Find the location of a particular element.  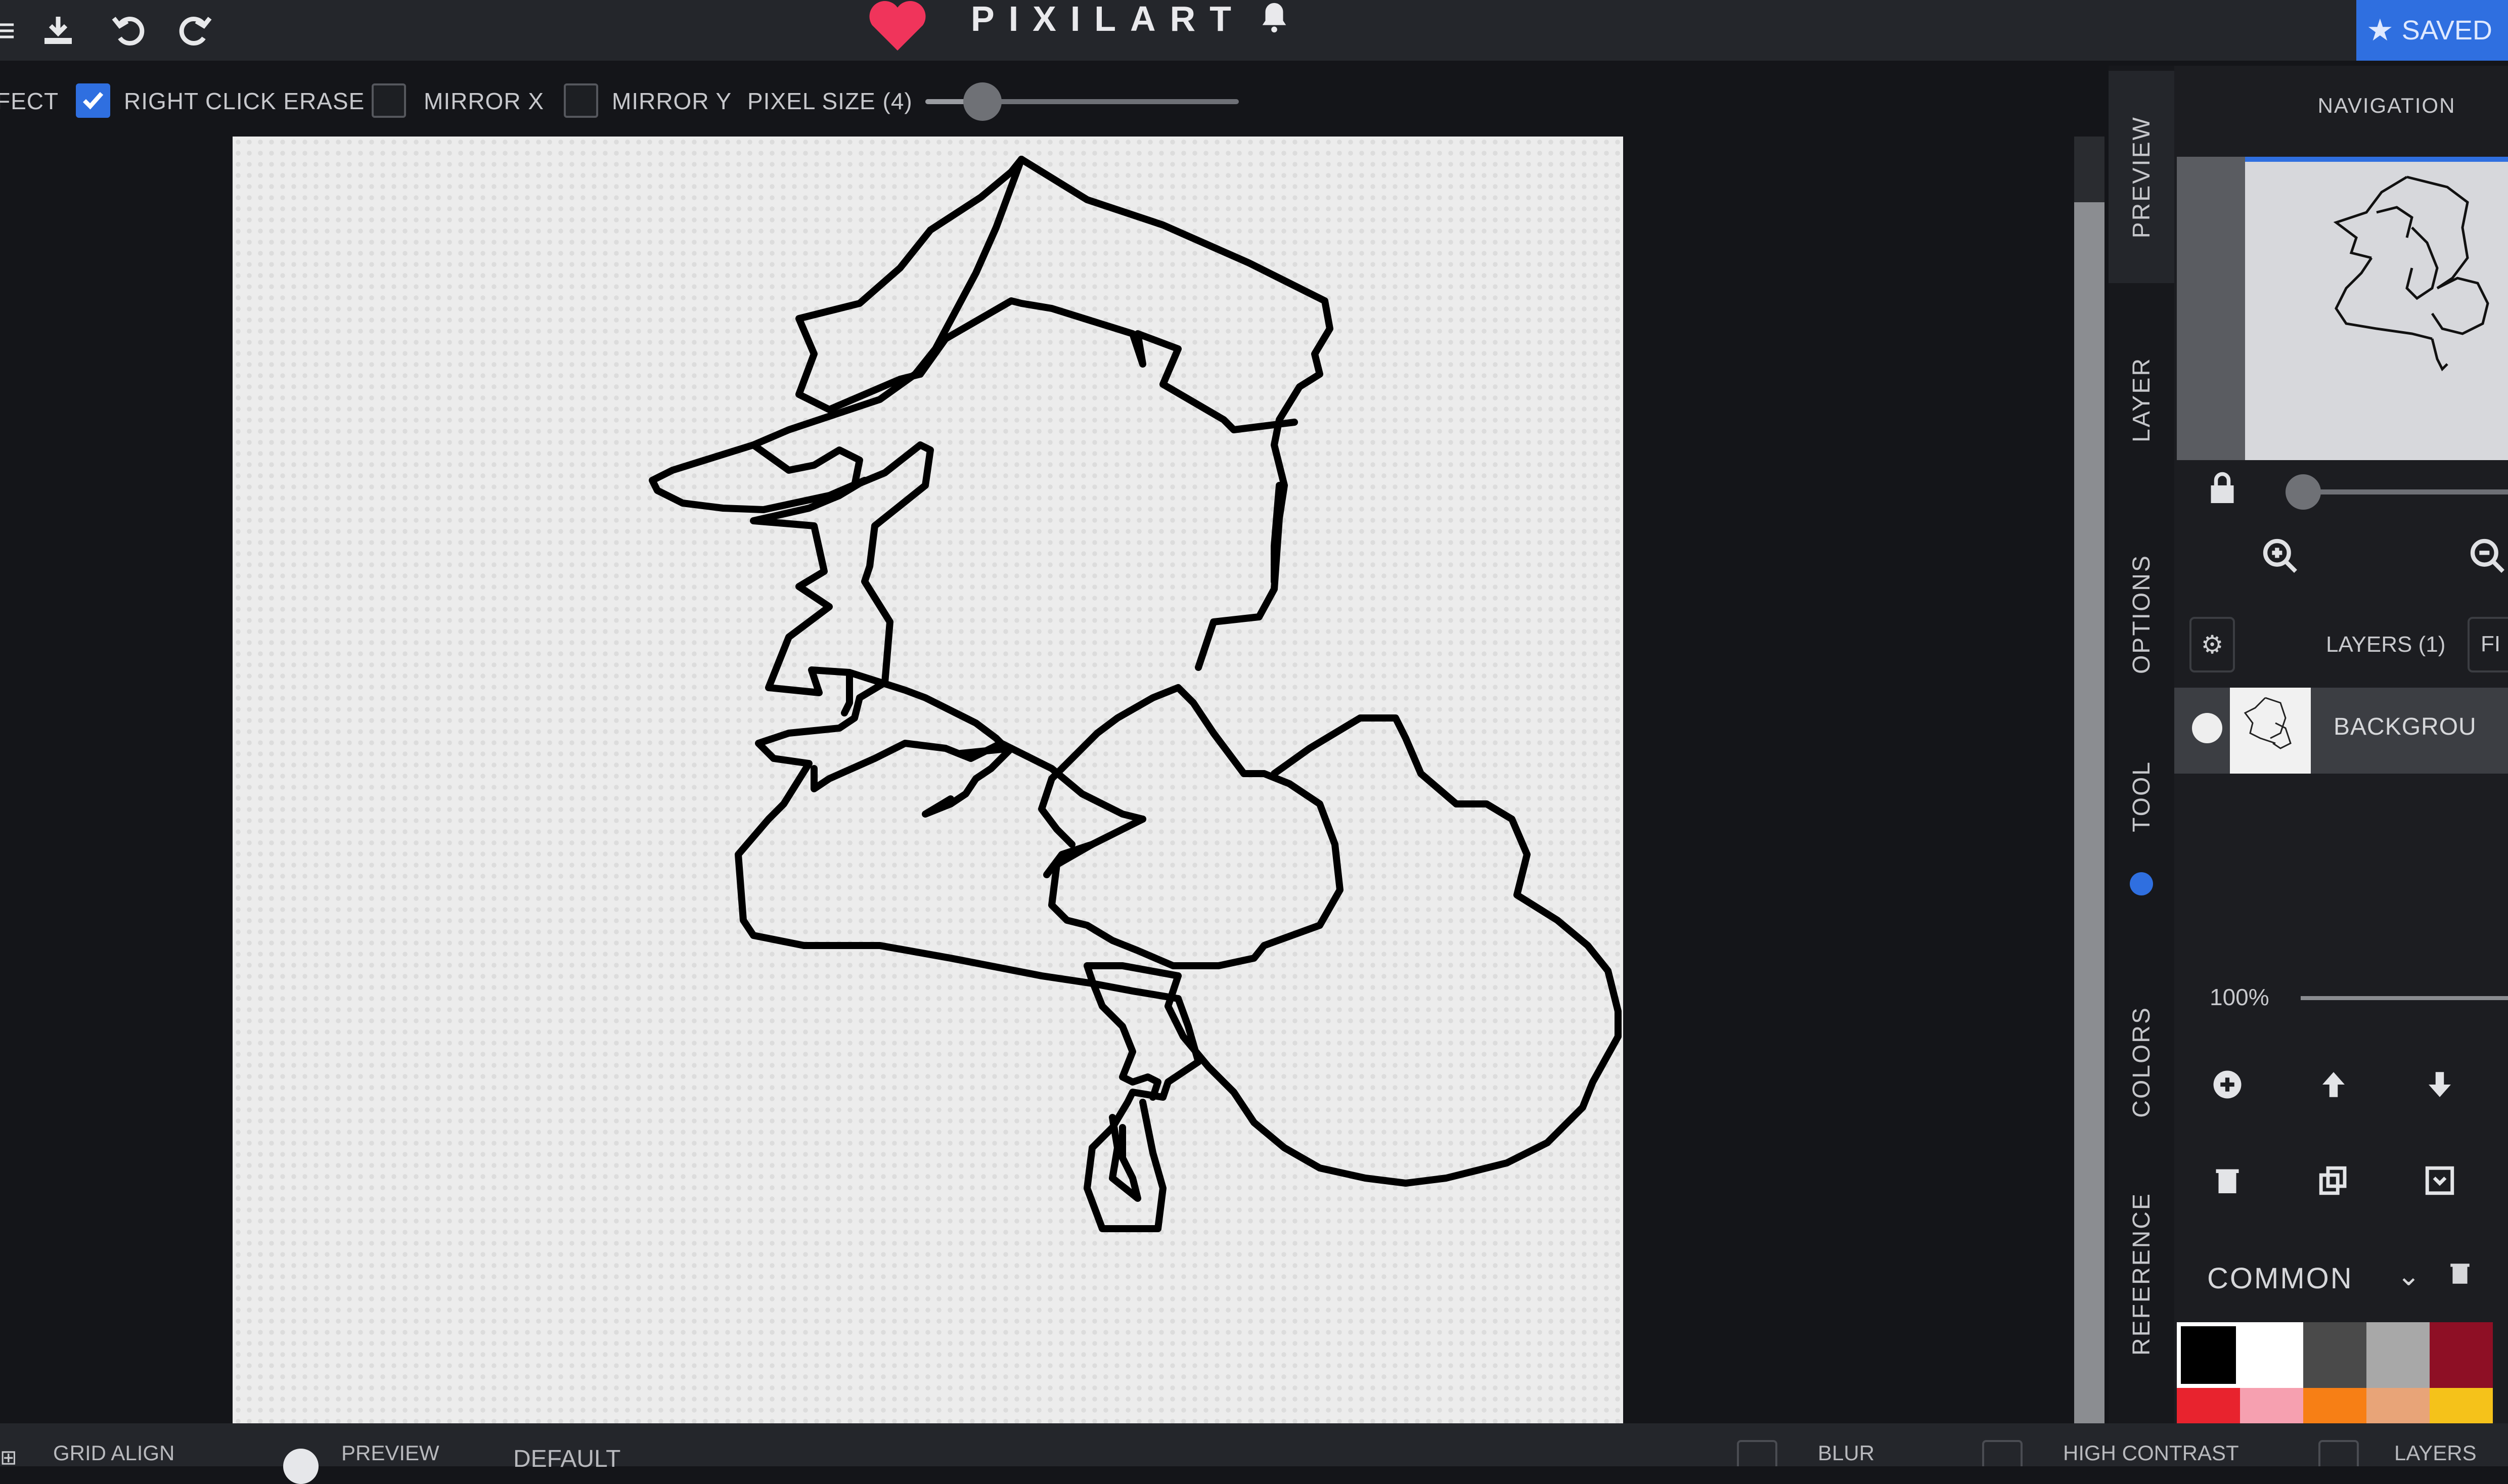

tab-options: OPTIONS is located at coordinates (2141, 614).